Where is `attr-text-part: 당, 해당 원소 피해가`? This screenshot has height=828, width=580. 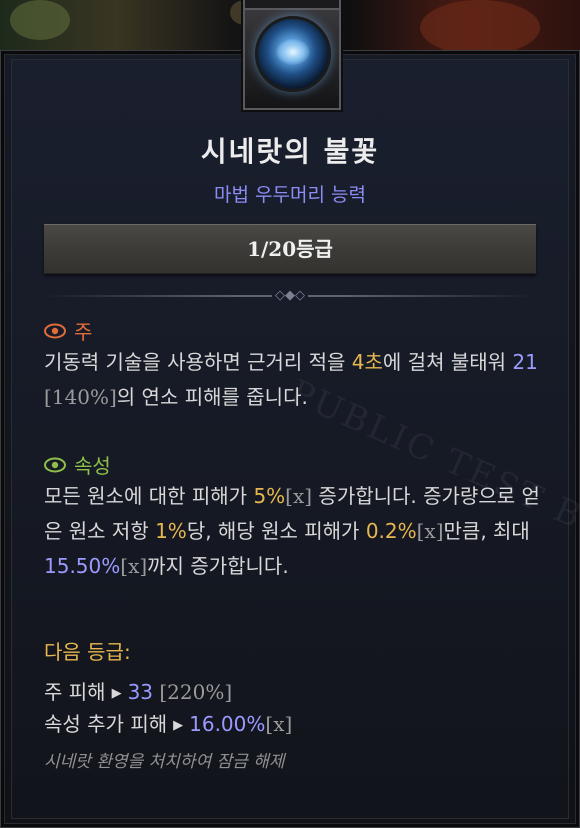 attr-text-part: 당, 해당 원소 피해가 is located at coordinates (276, 531).